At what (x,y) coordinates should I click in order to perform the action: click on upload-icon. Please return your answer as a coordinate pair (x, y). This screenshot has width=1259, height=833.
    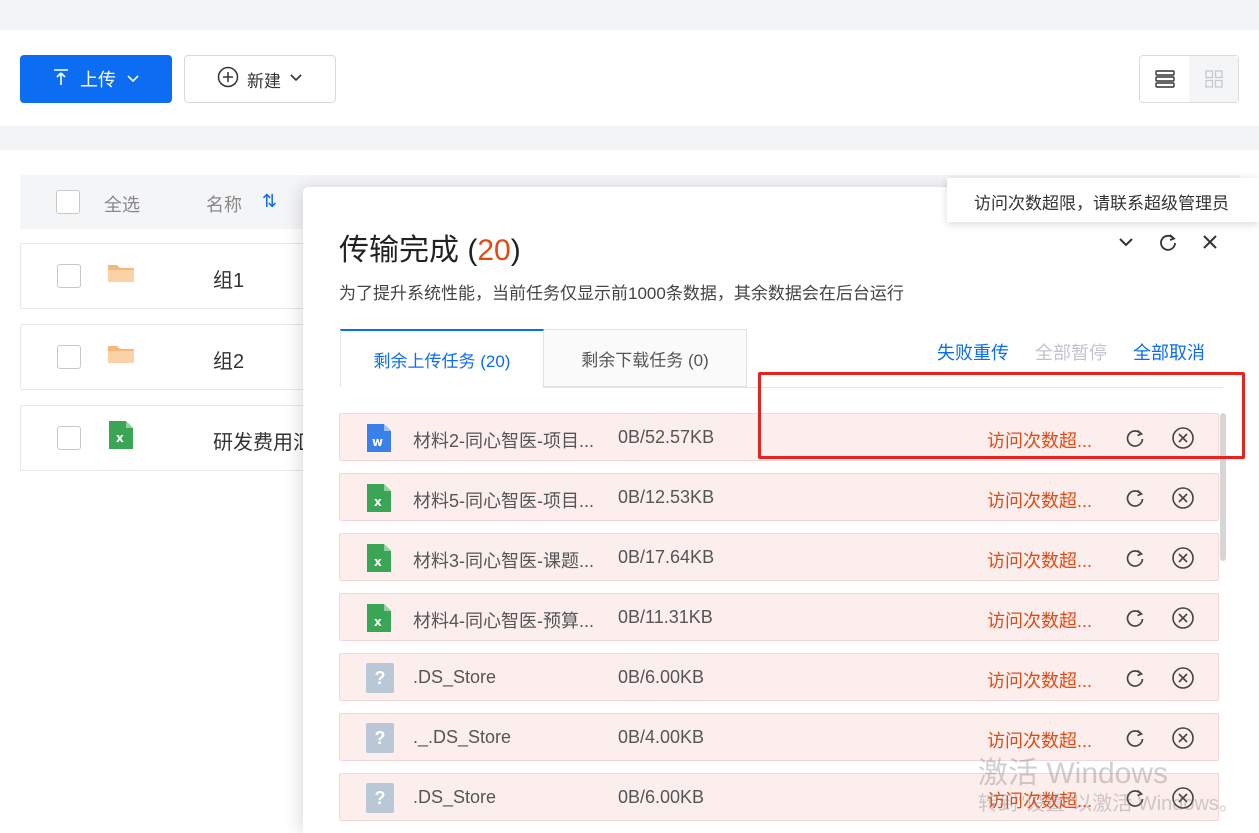
    Looking at the image, I should click on (61, 79).